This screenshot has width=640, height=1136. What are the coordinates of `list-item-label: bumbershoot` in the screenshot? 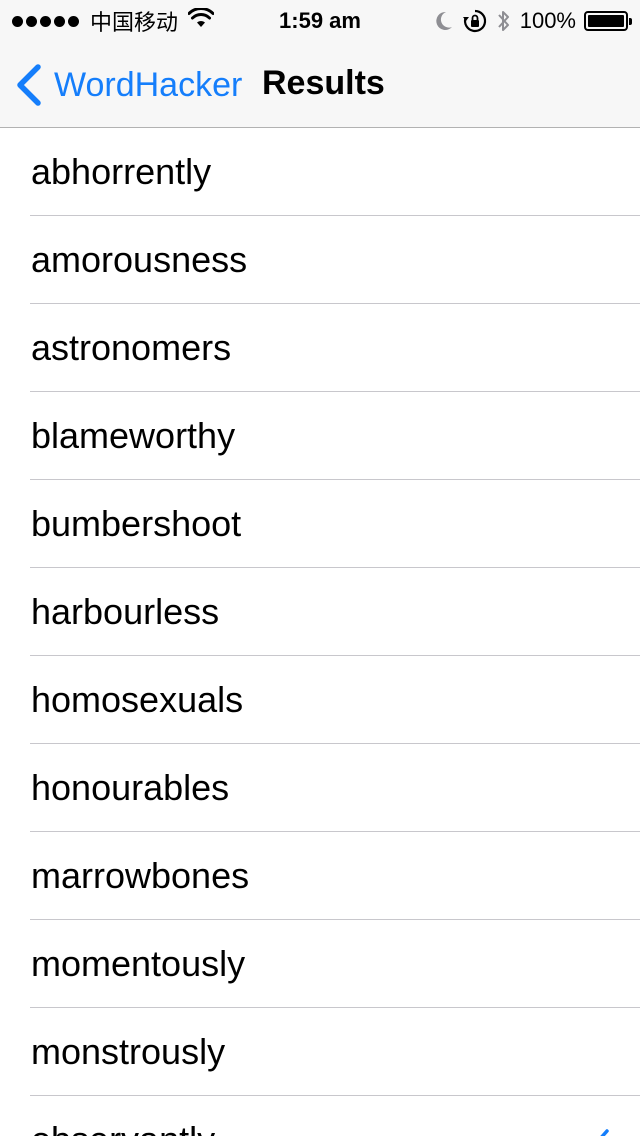 It's located at (136, 523).